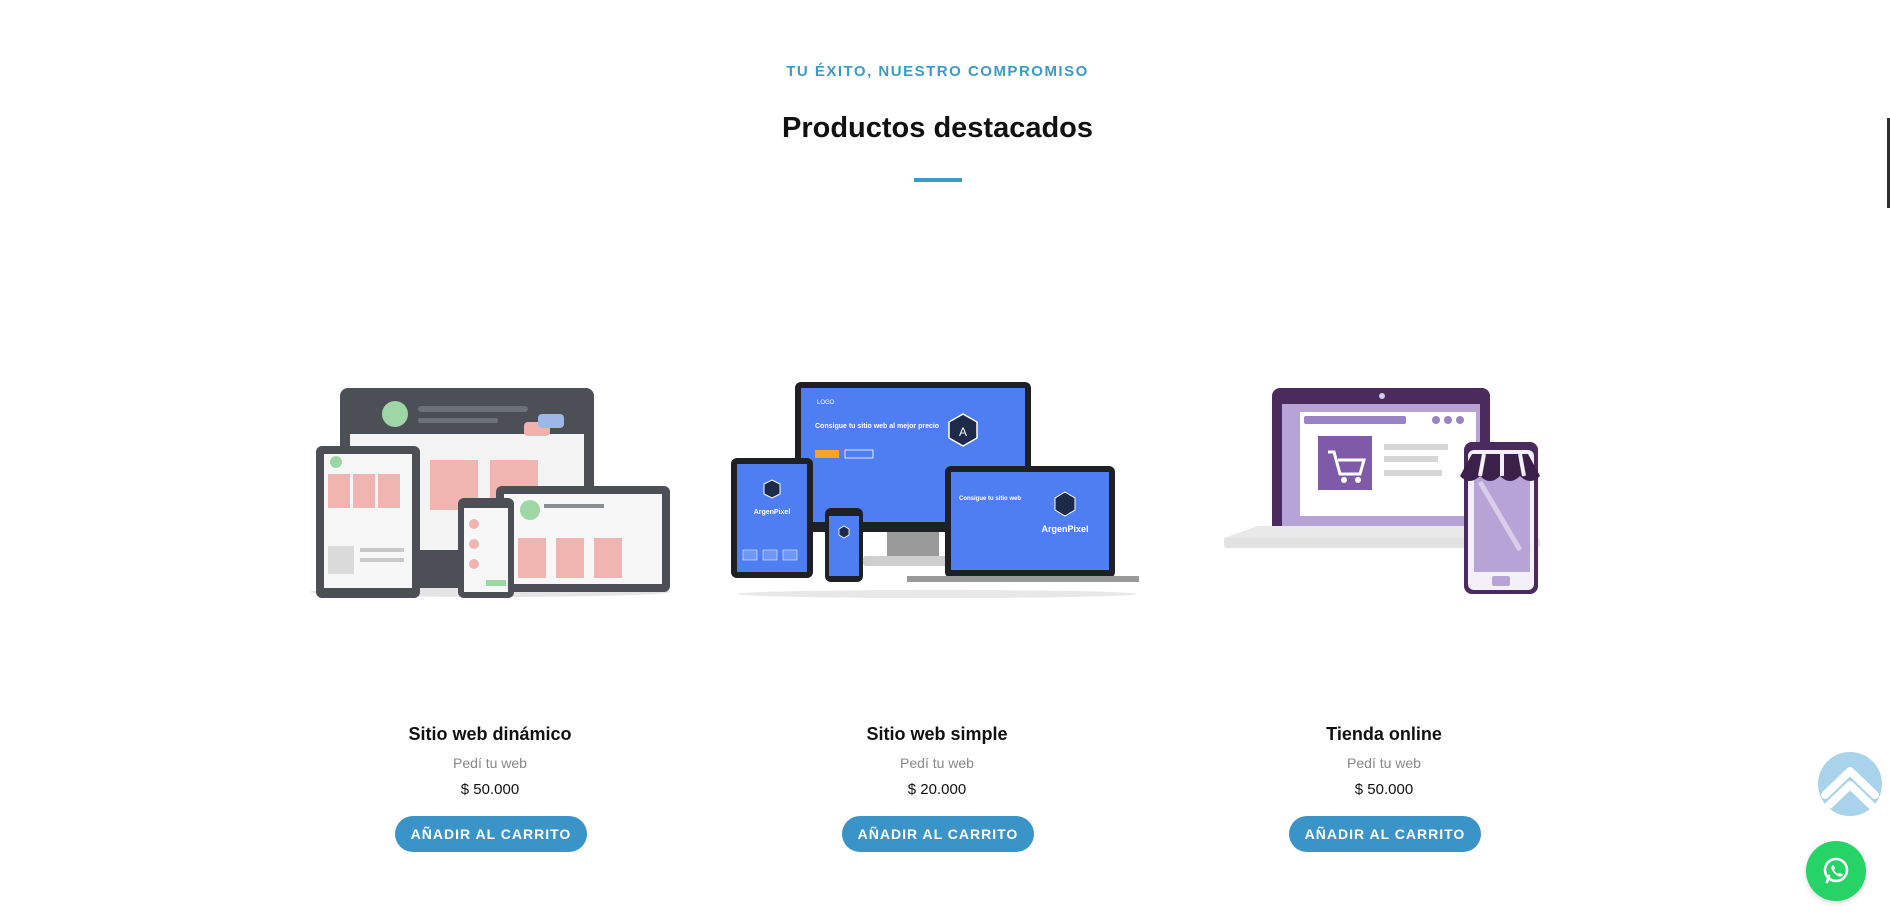 This screenshot has width=1890, height=920. Describe the element at coordinates (990, 499) in the screenshot. I see `svg-text: Consigue tu sitio web` at that location.